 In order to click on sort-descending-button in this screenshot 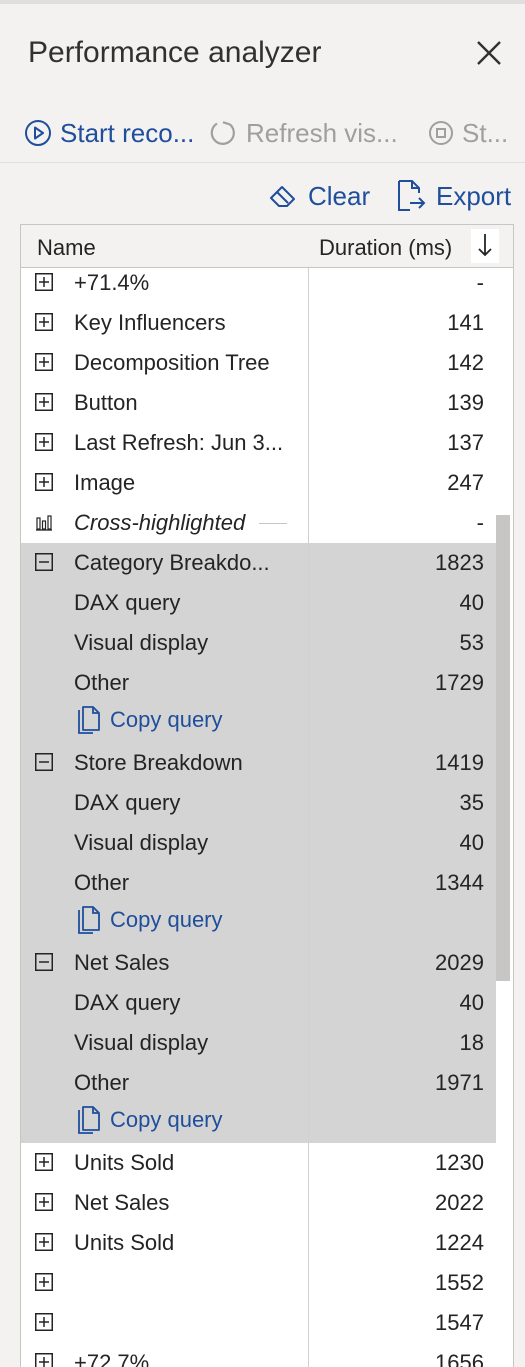, I will do `click(485, 246)`.